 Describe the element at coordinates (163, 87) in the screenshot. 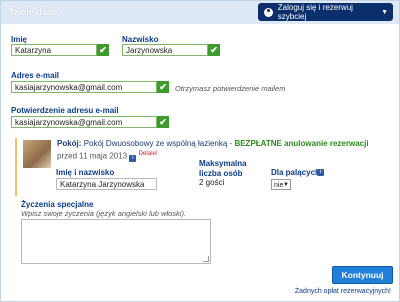

I see `email-valid-icon: ✔` at that location.